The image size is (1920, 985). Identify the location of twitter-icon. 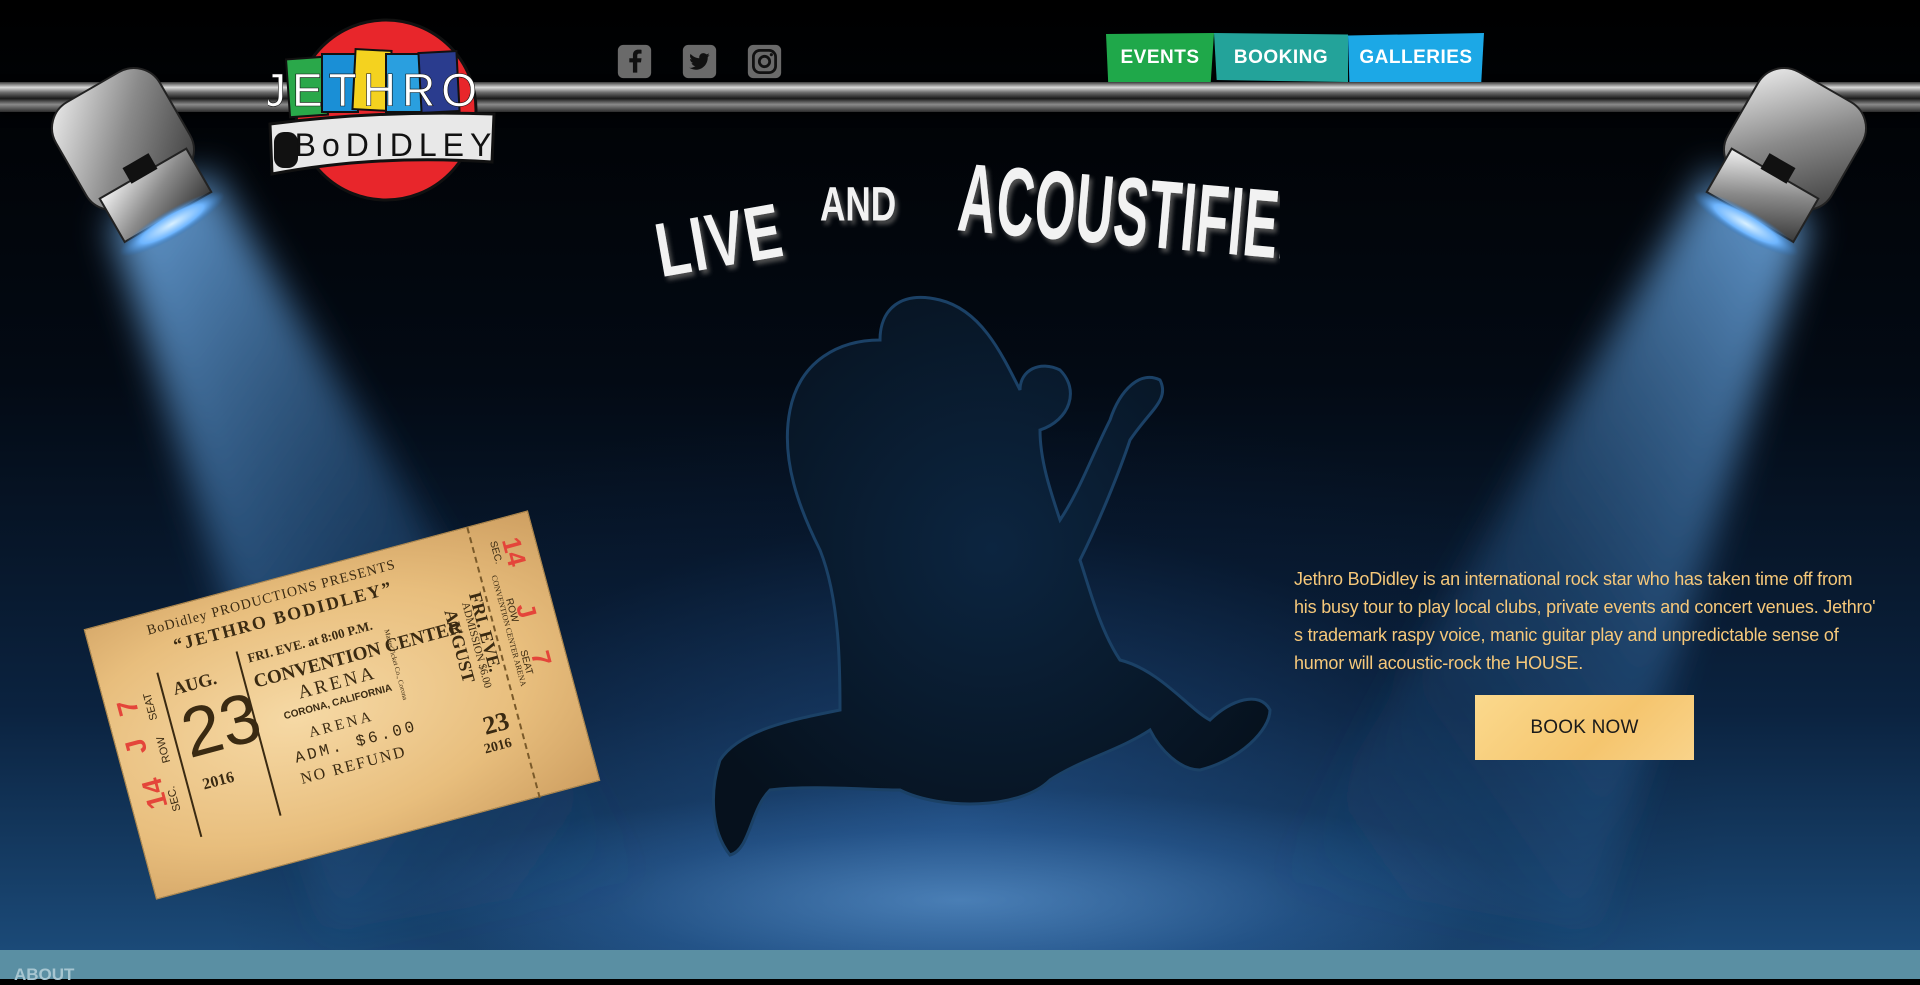
(699, 61).